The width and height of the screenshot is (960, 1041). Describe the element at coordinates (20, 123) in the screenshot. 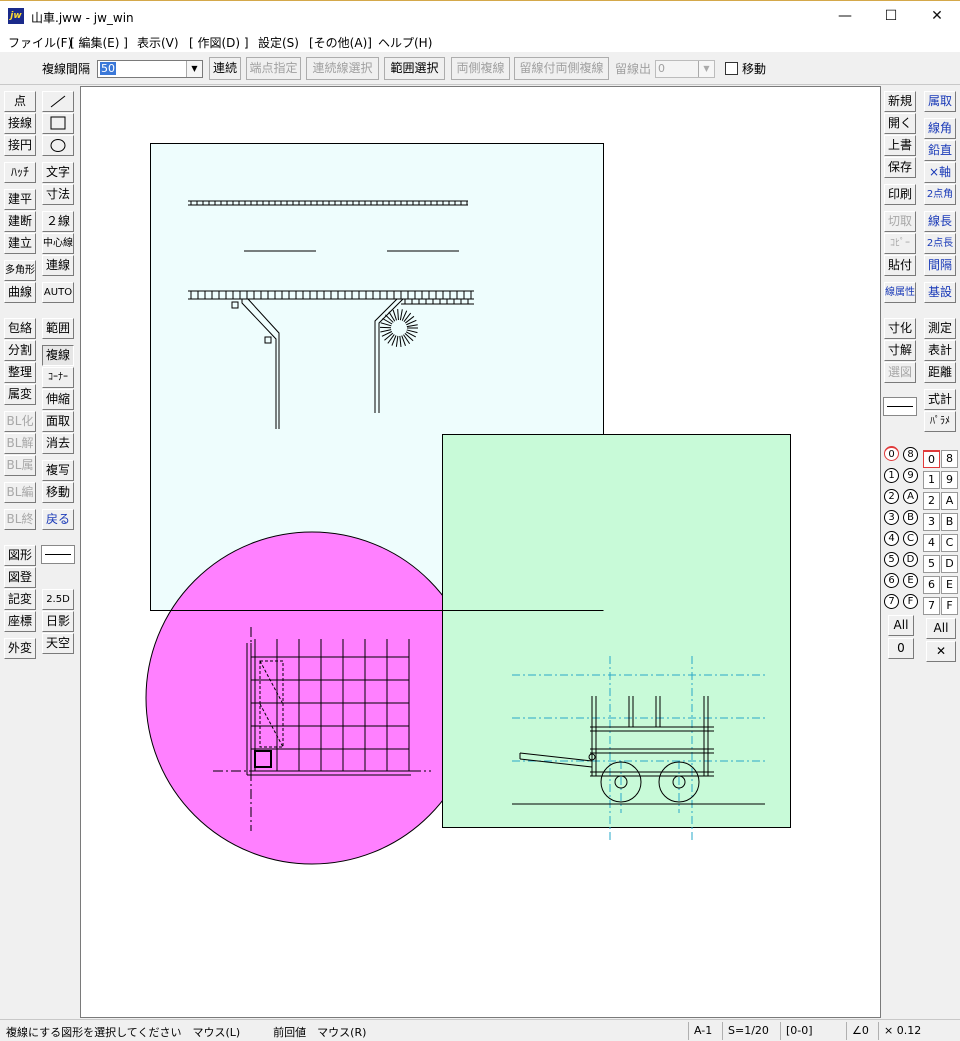

I see `tool-tangent-line: 接線` at that location.